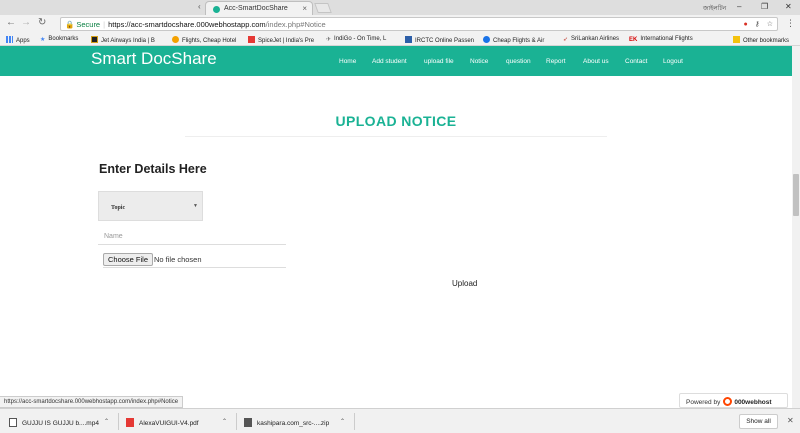  What do you see at coordinates (464, 283) in the screenshot?
I see `upload-button: Upload` at bounding box center [464, 283].